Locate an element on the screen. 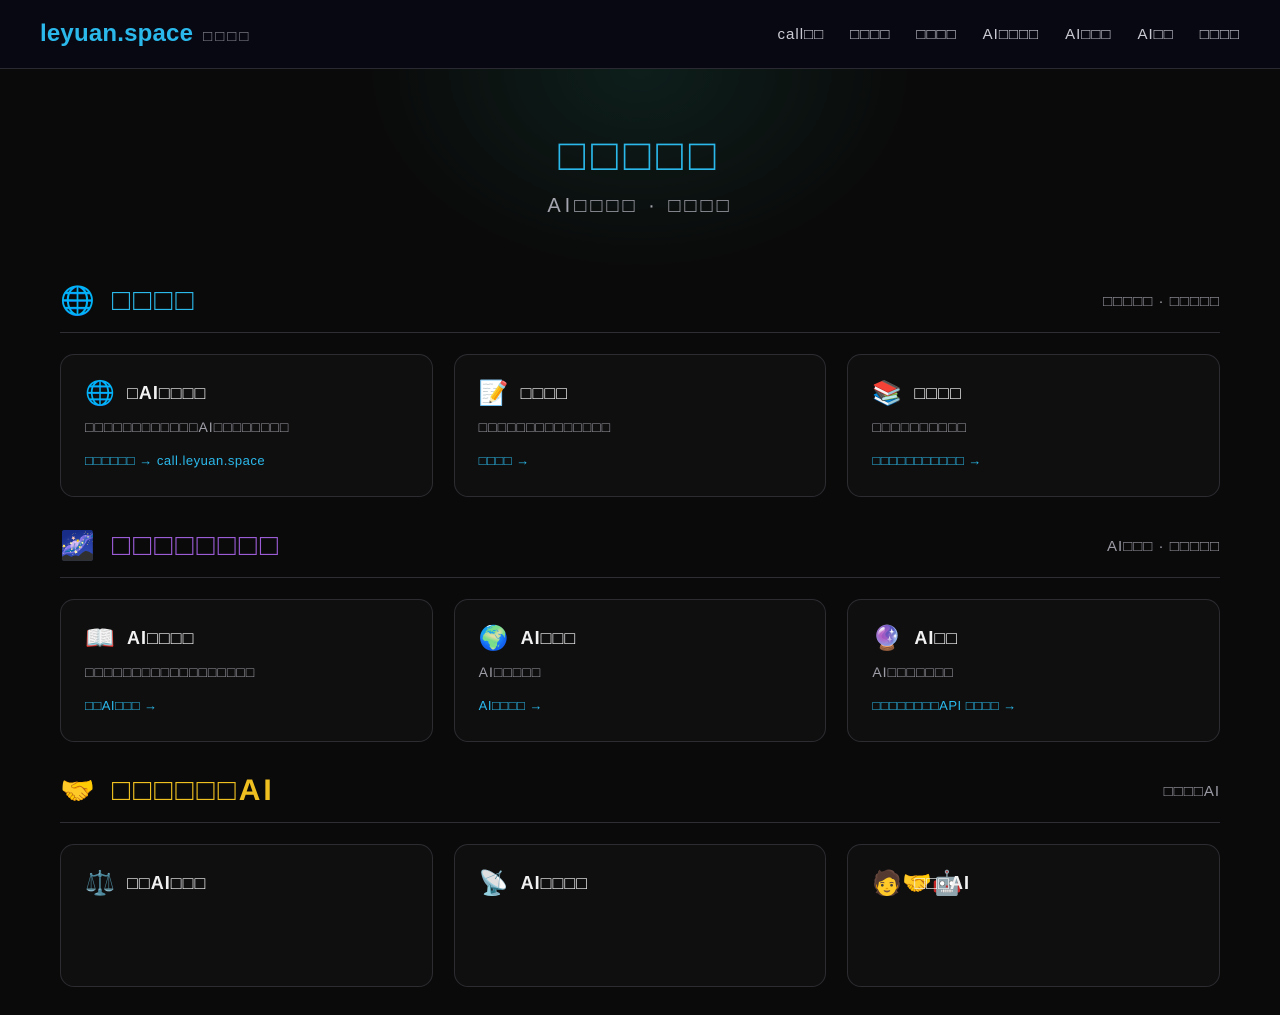 Image resolution: width=1280 pixels, height=1015 pixels. card-link: □□□□□□□□□□□ → is located at coordinates (1033, 460).